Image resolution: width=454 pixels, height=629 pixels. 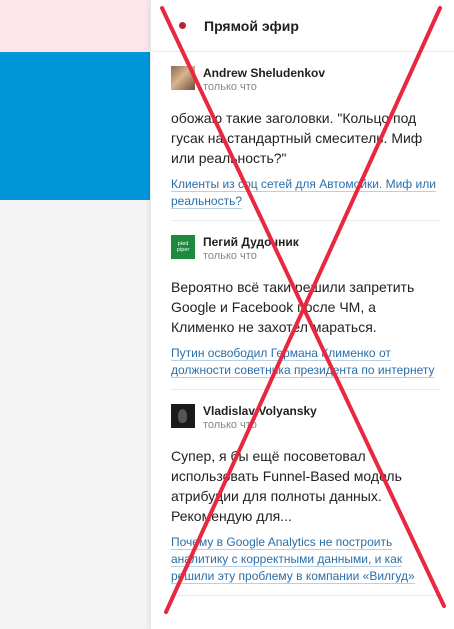 What do you see at coordinates (251, 242) in the screenshot?
I see `author-name: Пегий Дудочник` at bounding box center [251, 242].